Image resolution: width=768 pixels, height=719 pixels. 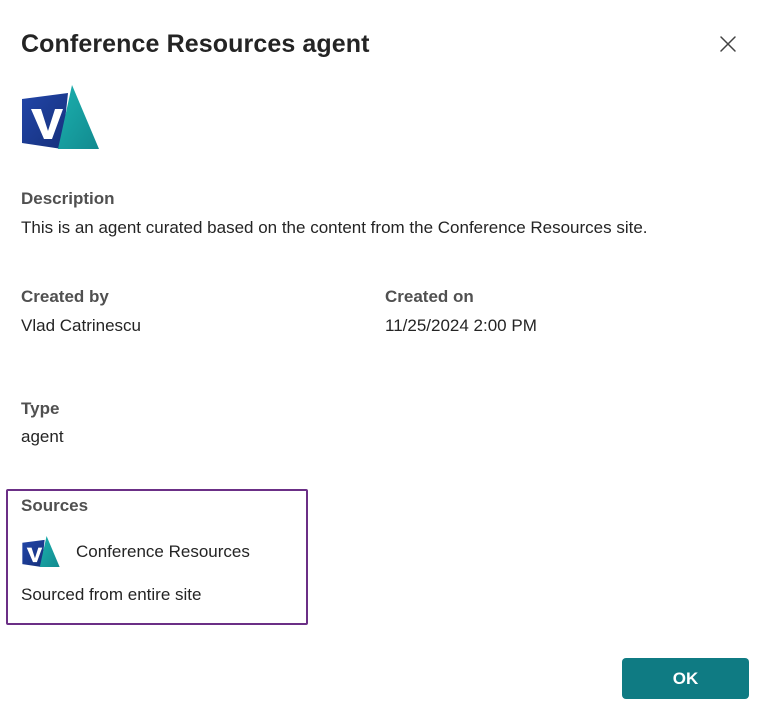 What do you see at coordinates (111, 594) in the screenshot?
I see `sources-scope: Sourced from entire site` at bounding box center [111, 594].